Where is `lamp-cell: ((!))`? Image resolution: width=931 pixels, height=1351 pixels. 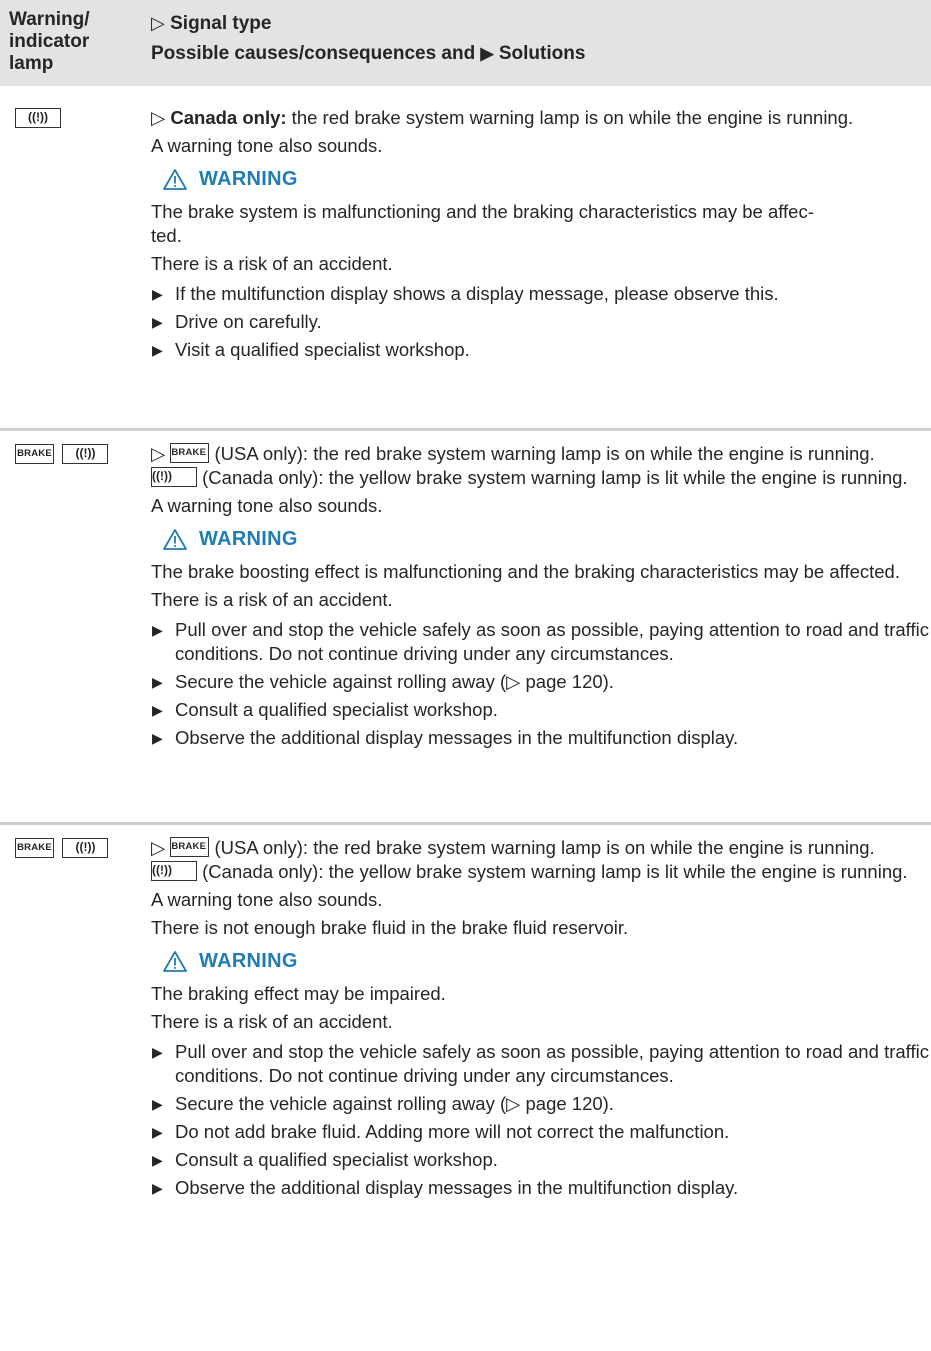 lamp-cell: ((!)) is located at coordinates (85, 118).